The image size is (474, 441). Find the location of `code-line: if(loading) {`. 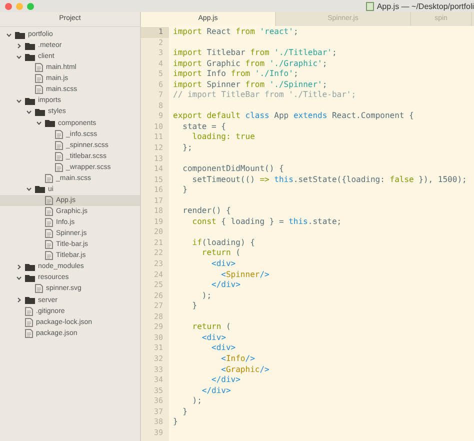

code-line: if(loading) { is located at coordinates (223, 243).